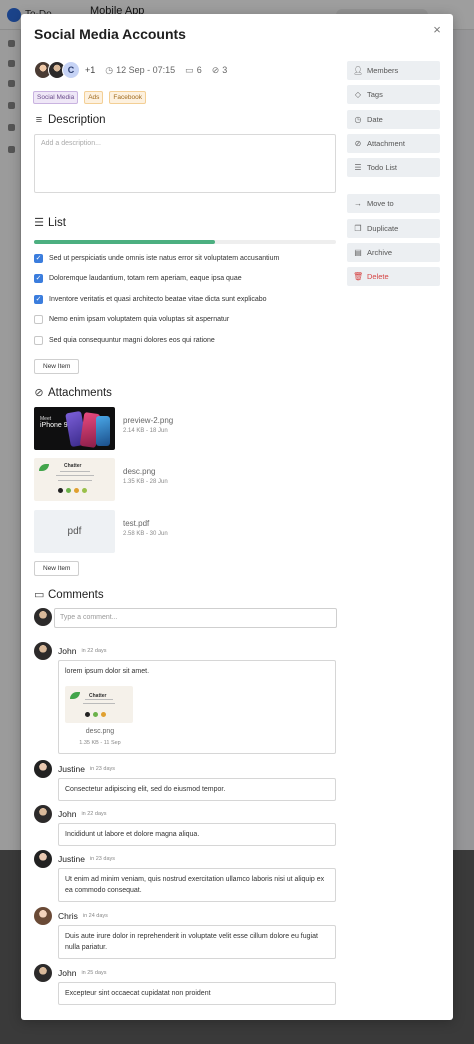 This screenshot has height=1044, width=474. I want to click on leaf-logo-icon, so click(44, 467).